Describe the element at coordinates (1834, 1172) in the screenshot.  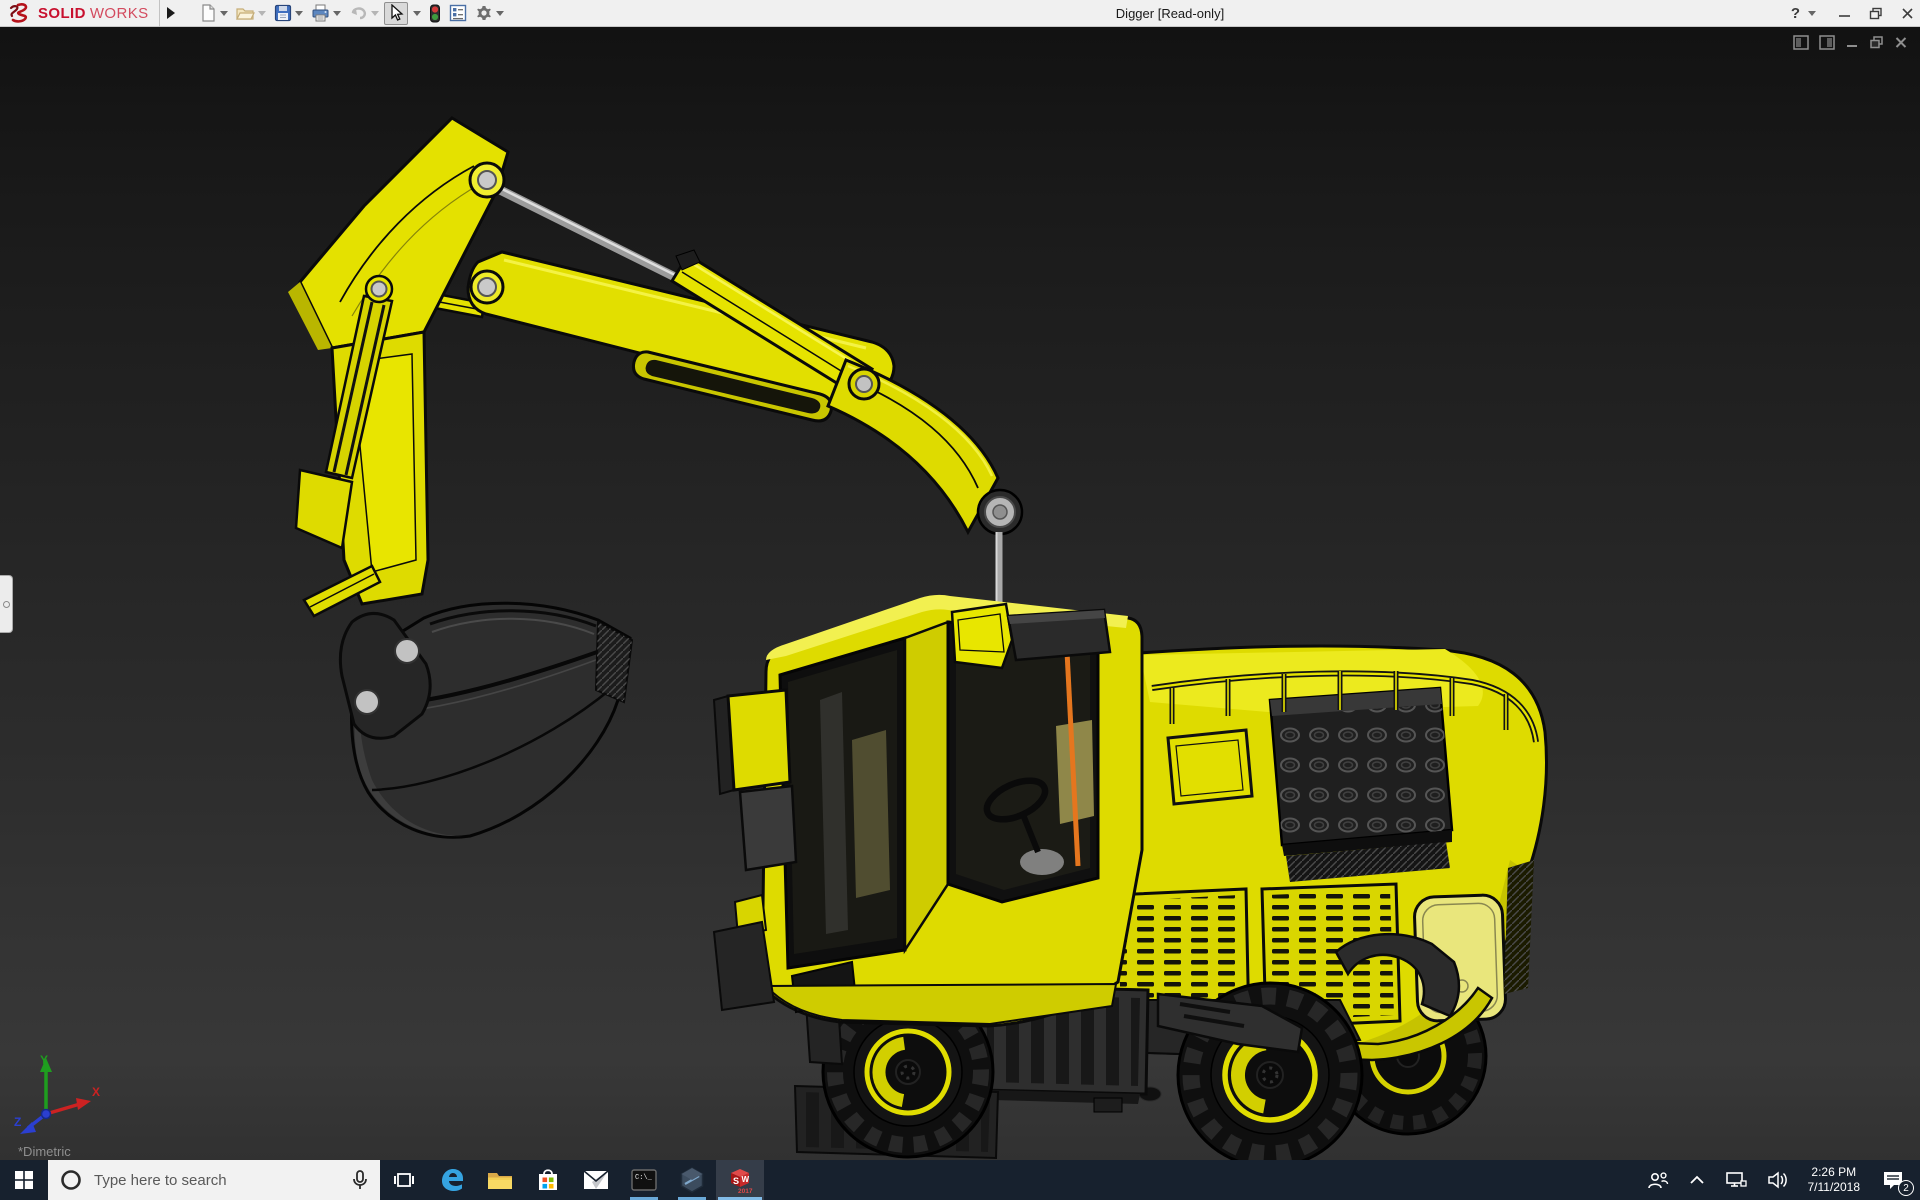
I see `clock-time: 2:26 PM` at that location.